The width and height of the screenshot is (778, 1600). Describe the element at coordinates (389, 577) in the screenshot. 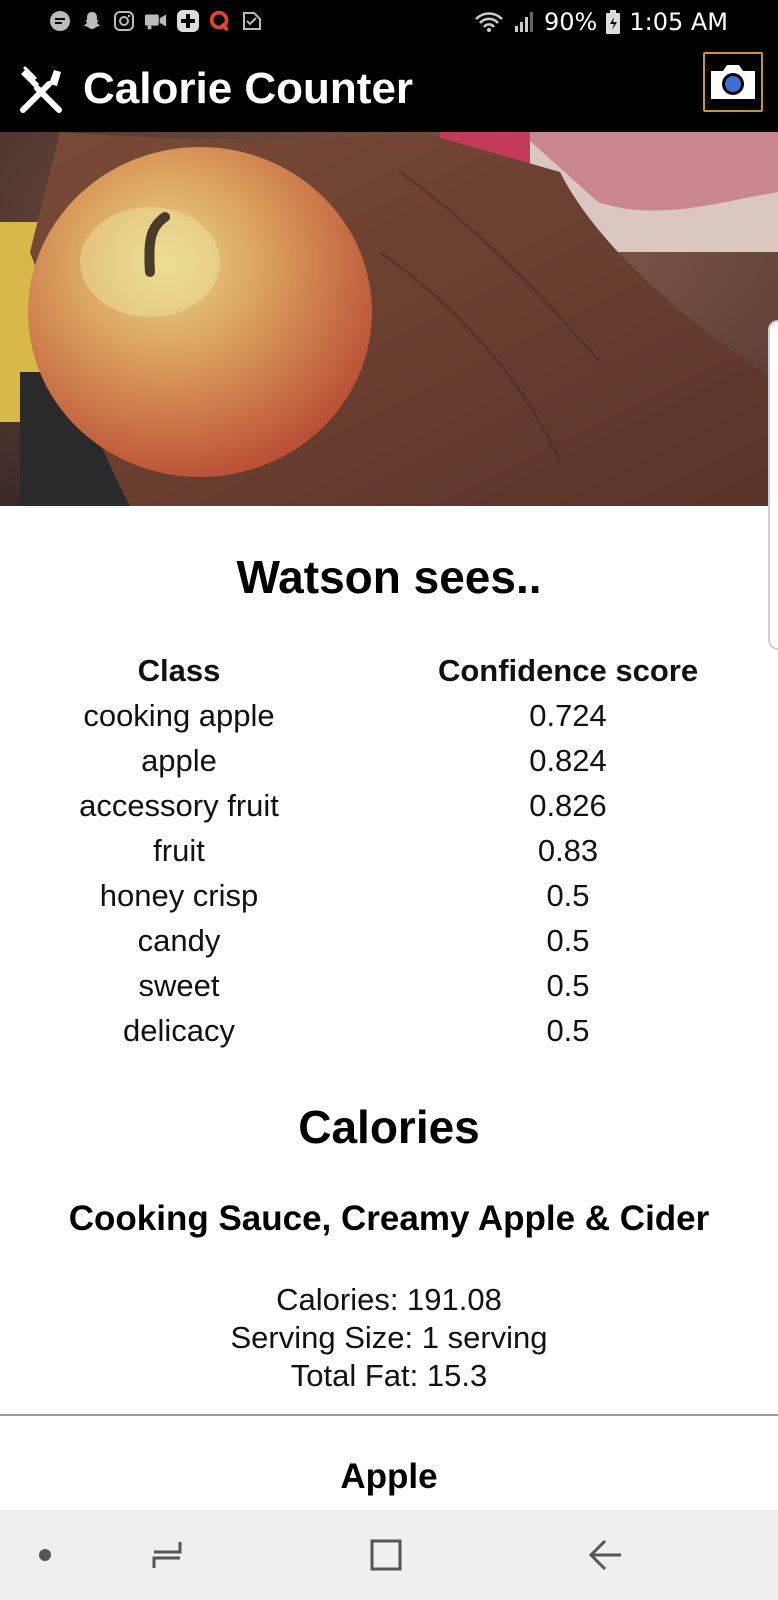

I see `watson-heading: Watson sees..` at that location.